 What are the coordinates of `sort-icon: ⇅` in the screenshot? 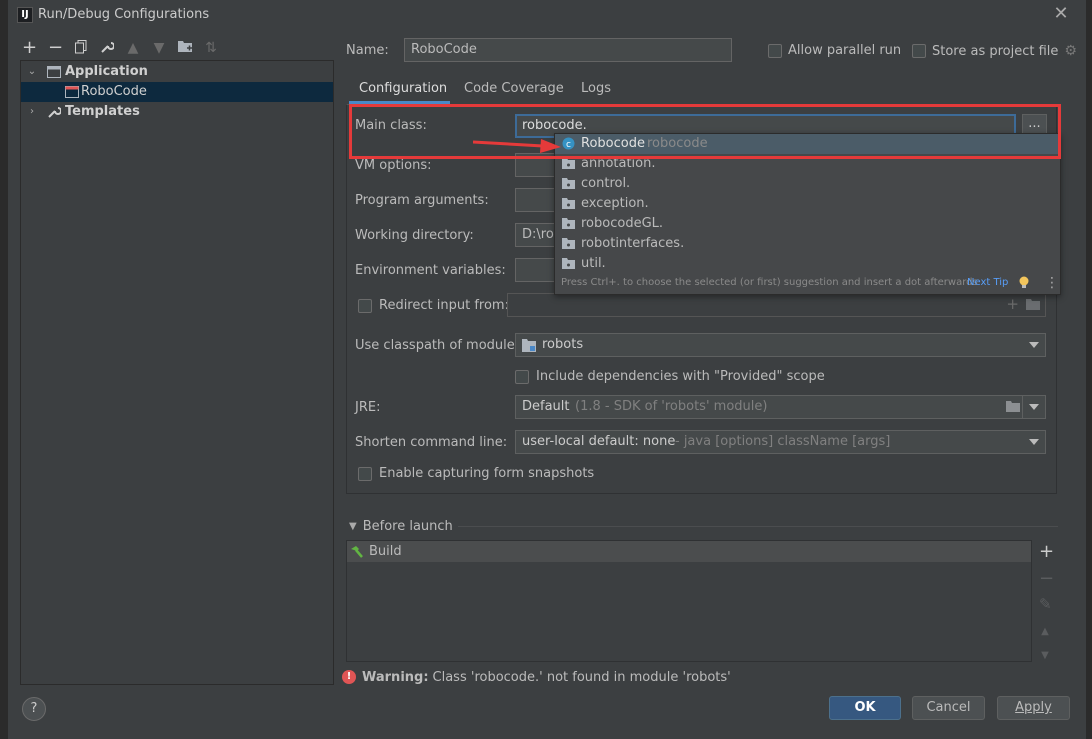 It's located at (211, 48).